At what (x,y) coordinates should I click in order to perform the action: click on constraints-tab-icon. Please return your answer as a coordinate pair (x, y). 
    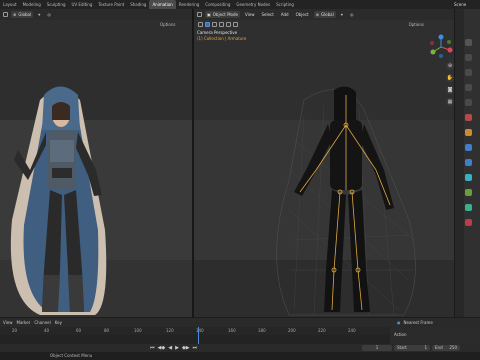
    Looking at the image, I should click on (468, 192).